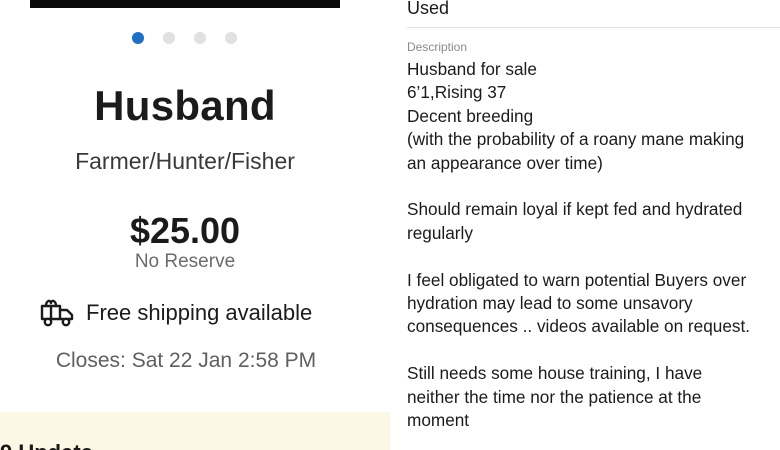 The height and width of the screenshot is (450, 780). I want to click on closing-time: Closes: Sat 22 Jan 2:58 PM, so click(186, 360).